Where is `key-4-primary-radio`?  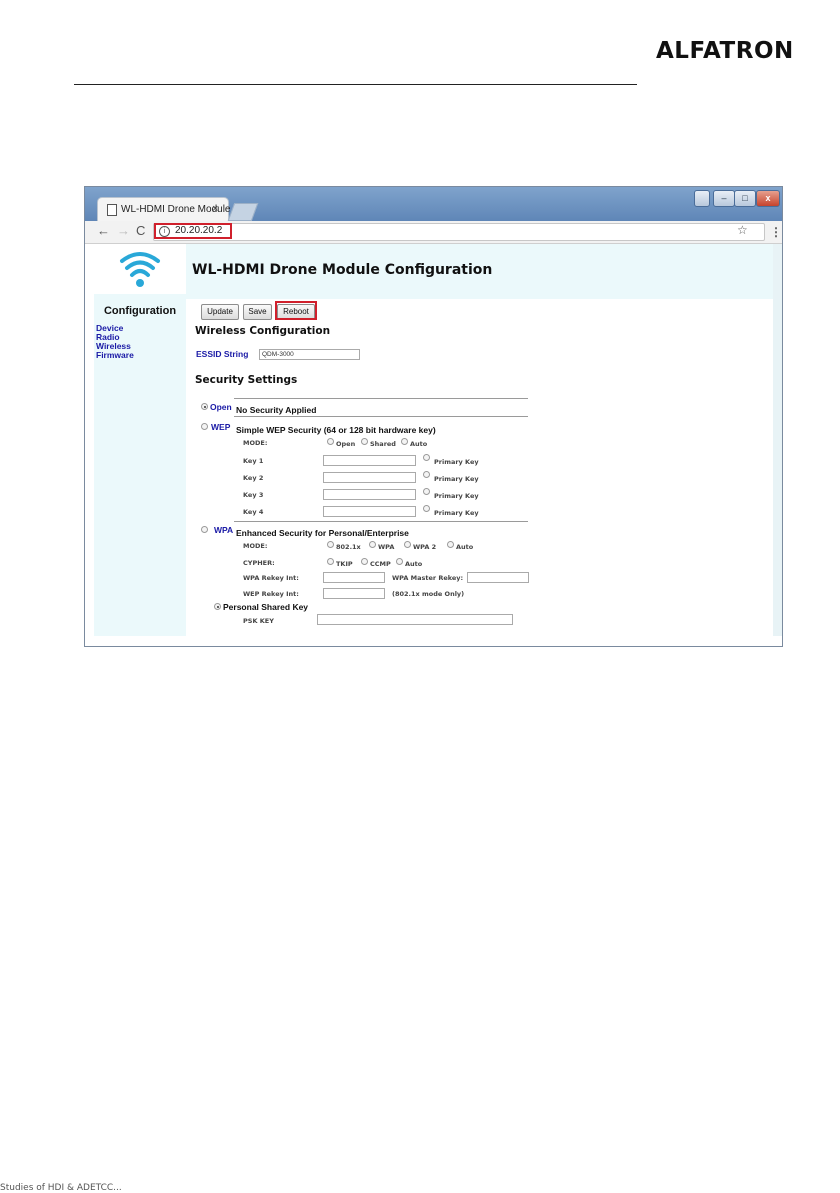
key-4-primary-radio is located at coordinates (426, 508).